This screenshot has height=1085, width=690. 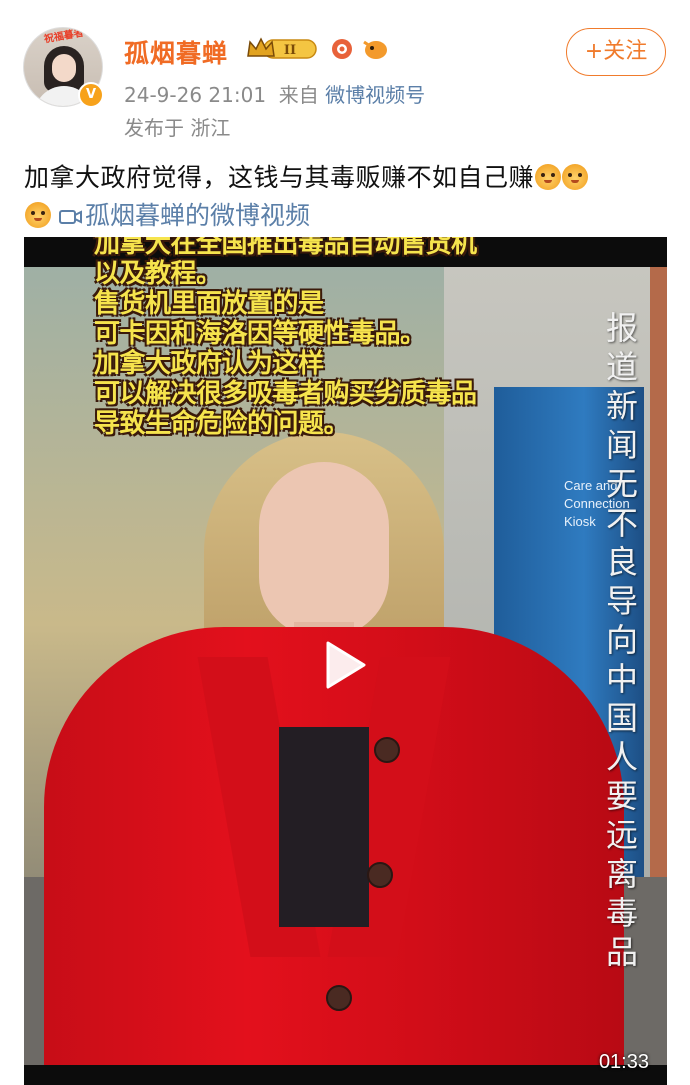 I want to click on vertical-watermark-text: 报道新闻无不良导向 中国人要远离毒品, so click(x=621, y=640).